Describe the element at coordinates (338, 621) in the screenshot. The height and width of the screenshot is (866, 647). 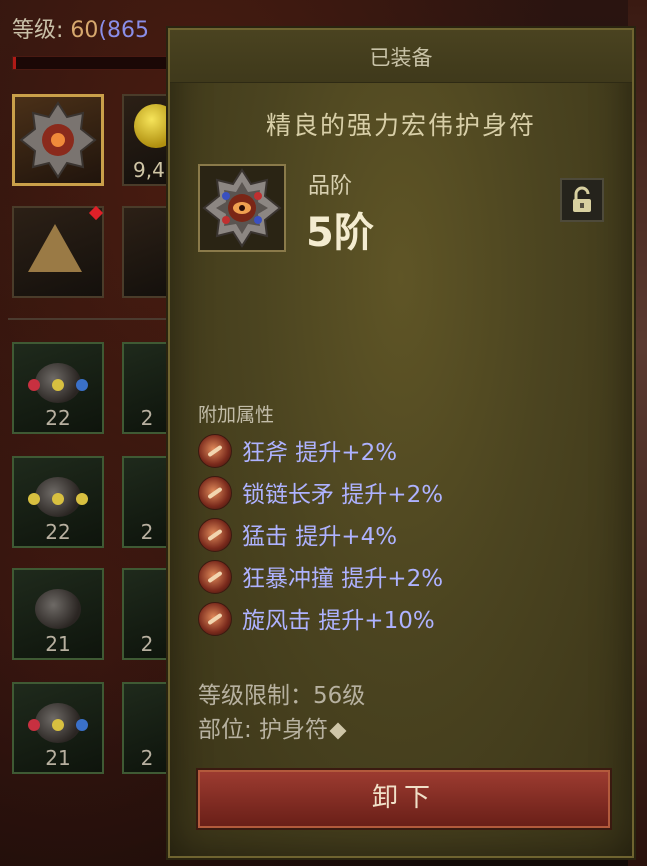
I see `affix-text: 旋风击 提升+10%` at that location.